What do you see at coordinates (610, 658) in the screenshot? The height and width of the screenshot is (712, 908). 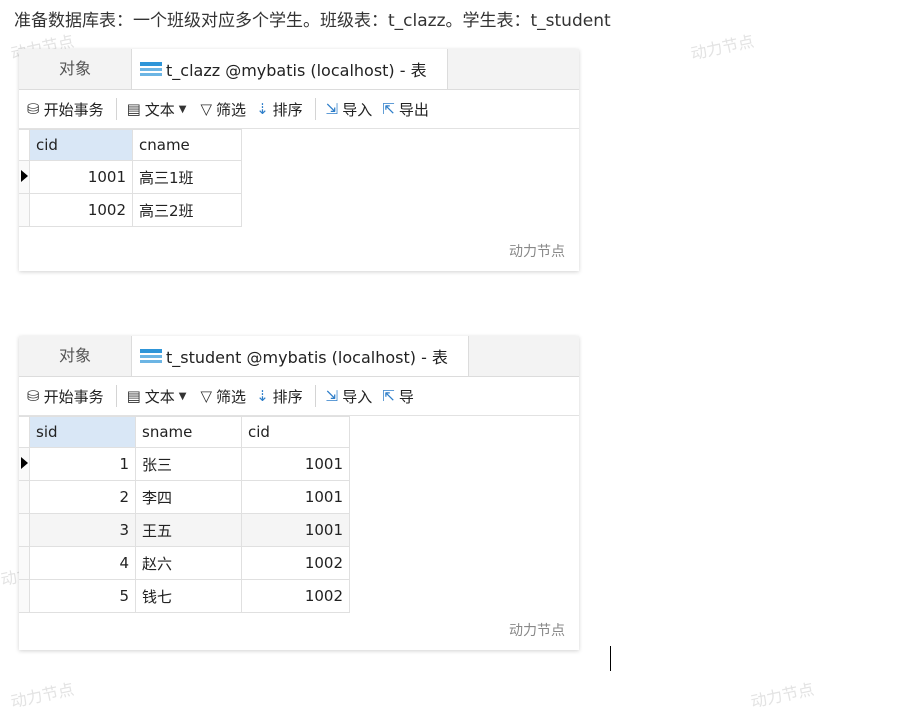 I see `text-cursor` at bounding box center [610, 658].